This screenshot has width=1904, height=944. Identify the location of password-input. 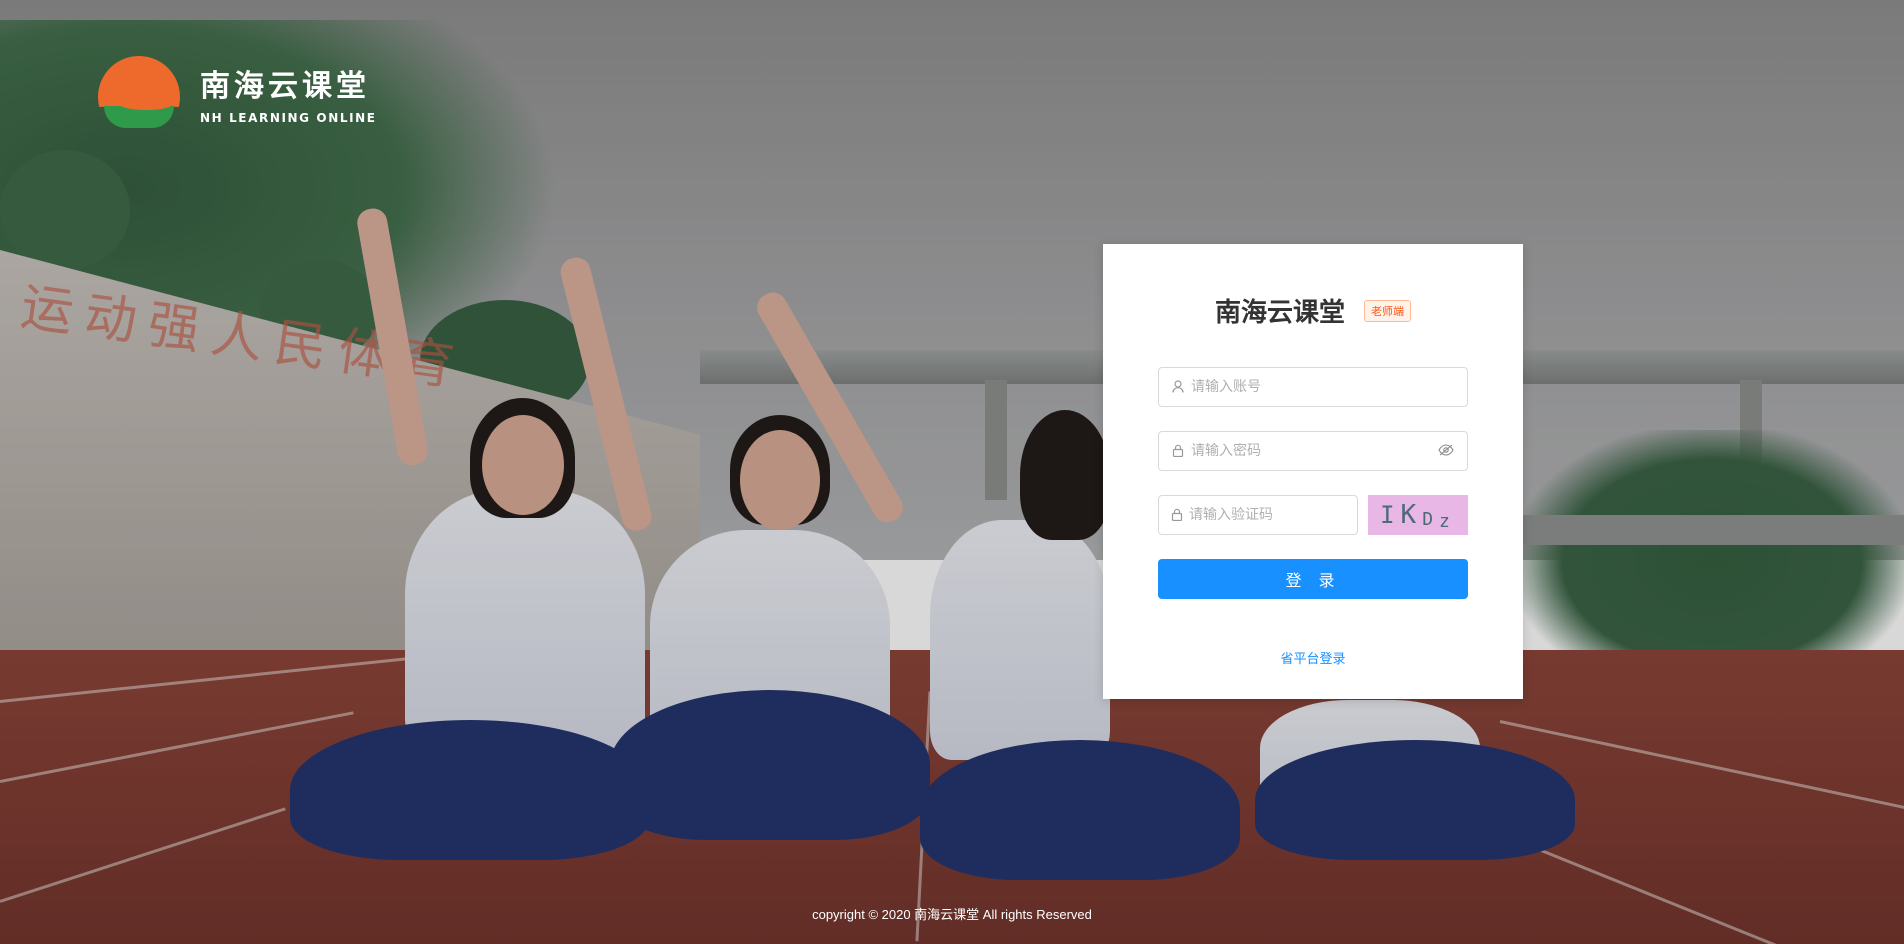
(1314, 451).